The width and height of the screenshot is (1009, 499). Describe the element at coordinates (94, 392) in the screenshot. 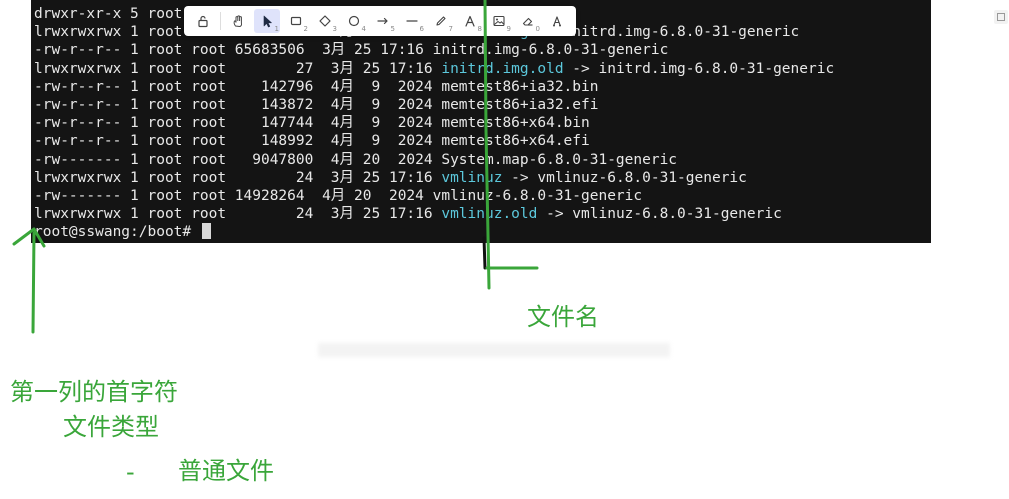

I see `annotation-first-char: 第一列的首字符` at that location.